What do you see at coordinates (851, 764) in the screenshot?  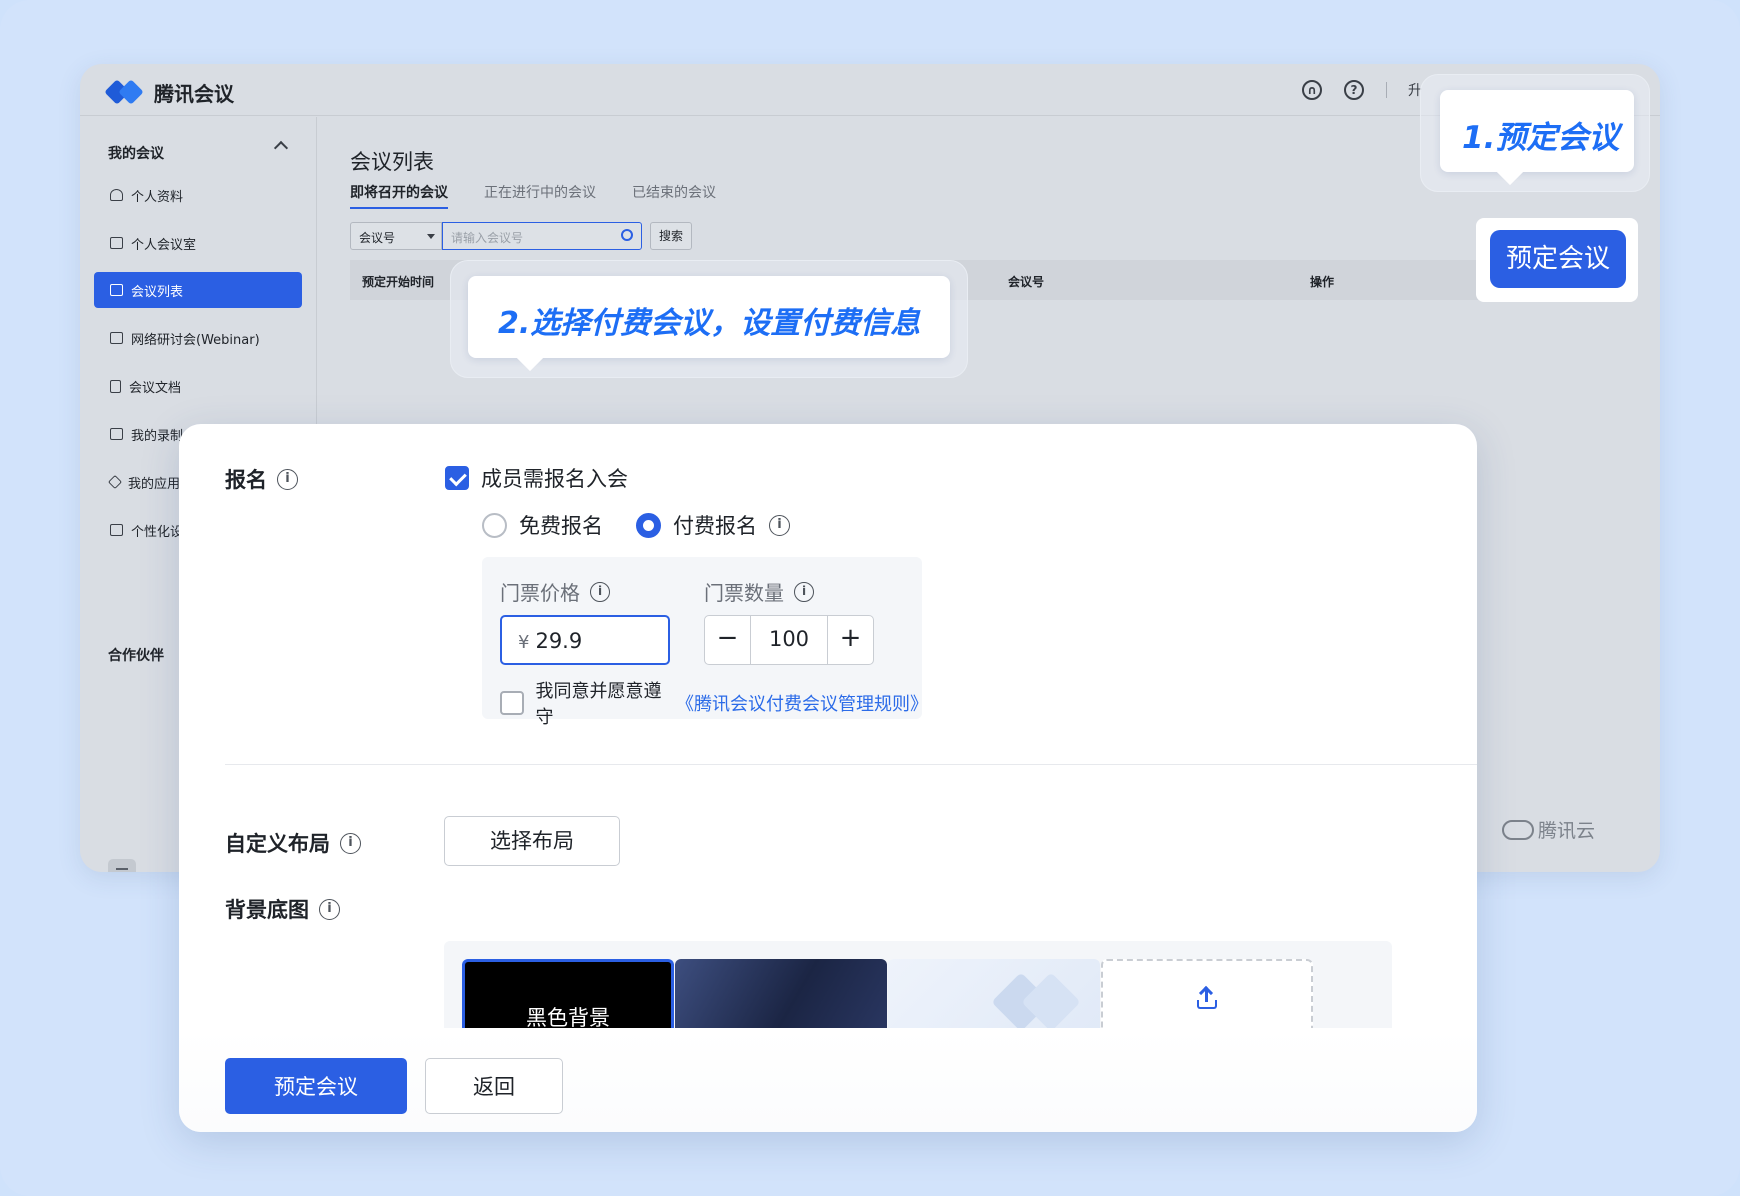 I see `section-divider` at bounding box center [851, 764].